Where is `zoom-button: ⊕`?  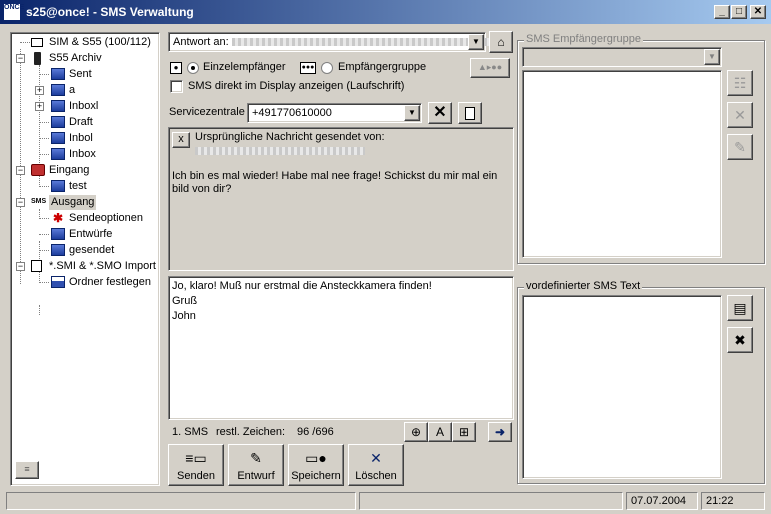
zoom-button: ⊕ is located at coordinates (416, 432).